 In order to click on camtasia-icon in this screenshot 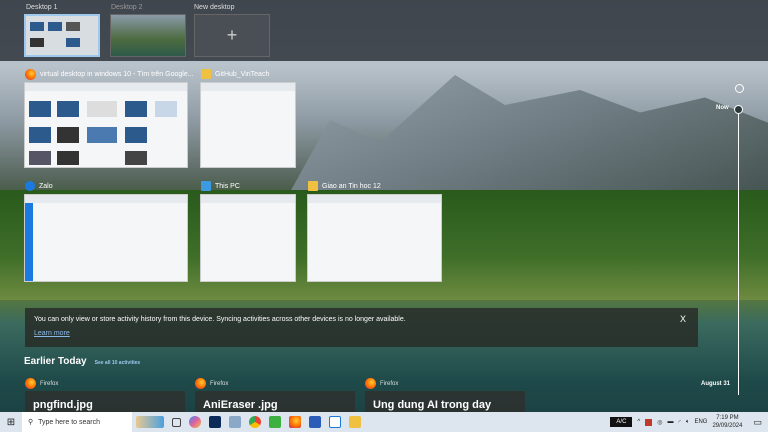, I will do `click(275, 422)`.